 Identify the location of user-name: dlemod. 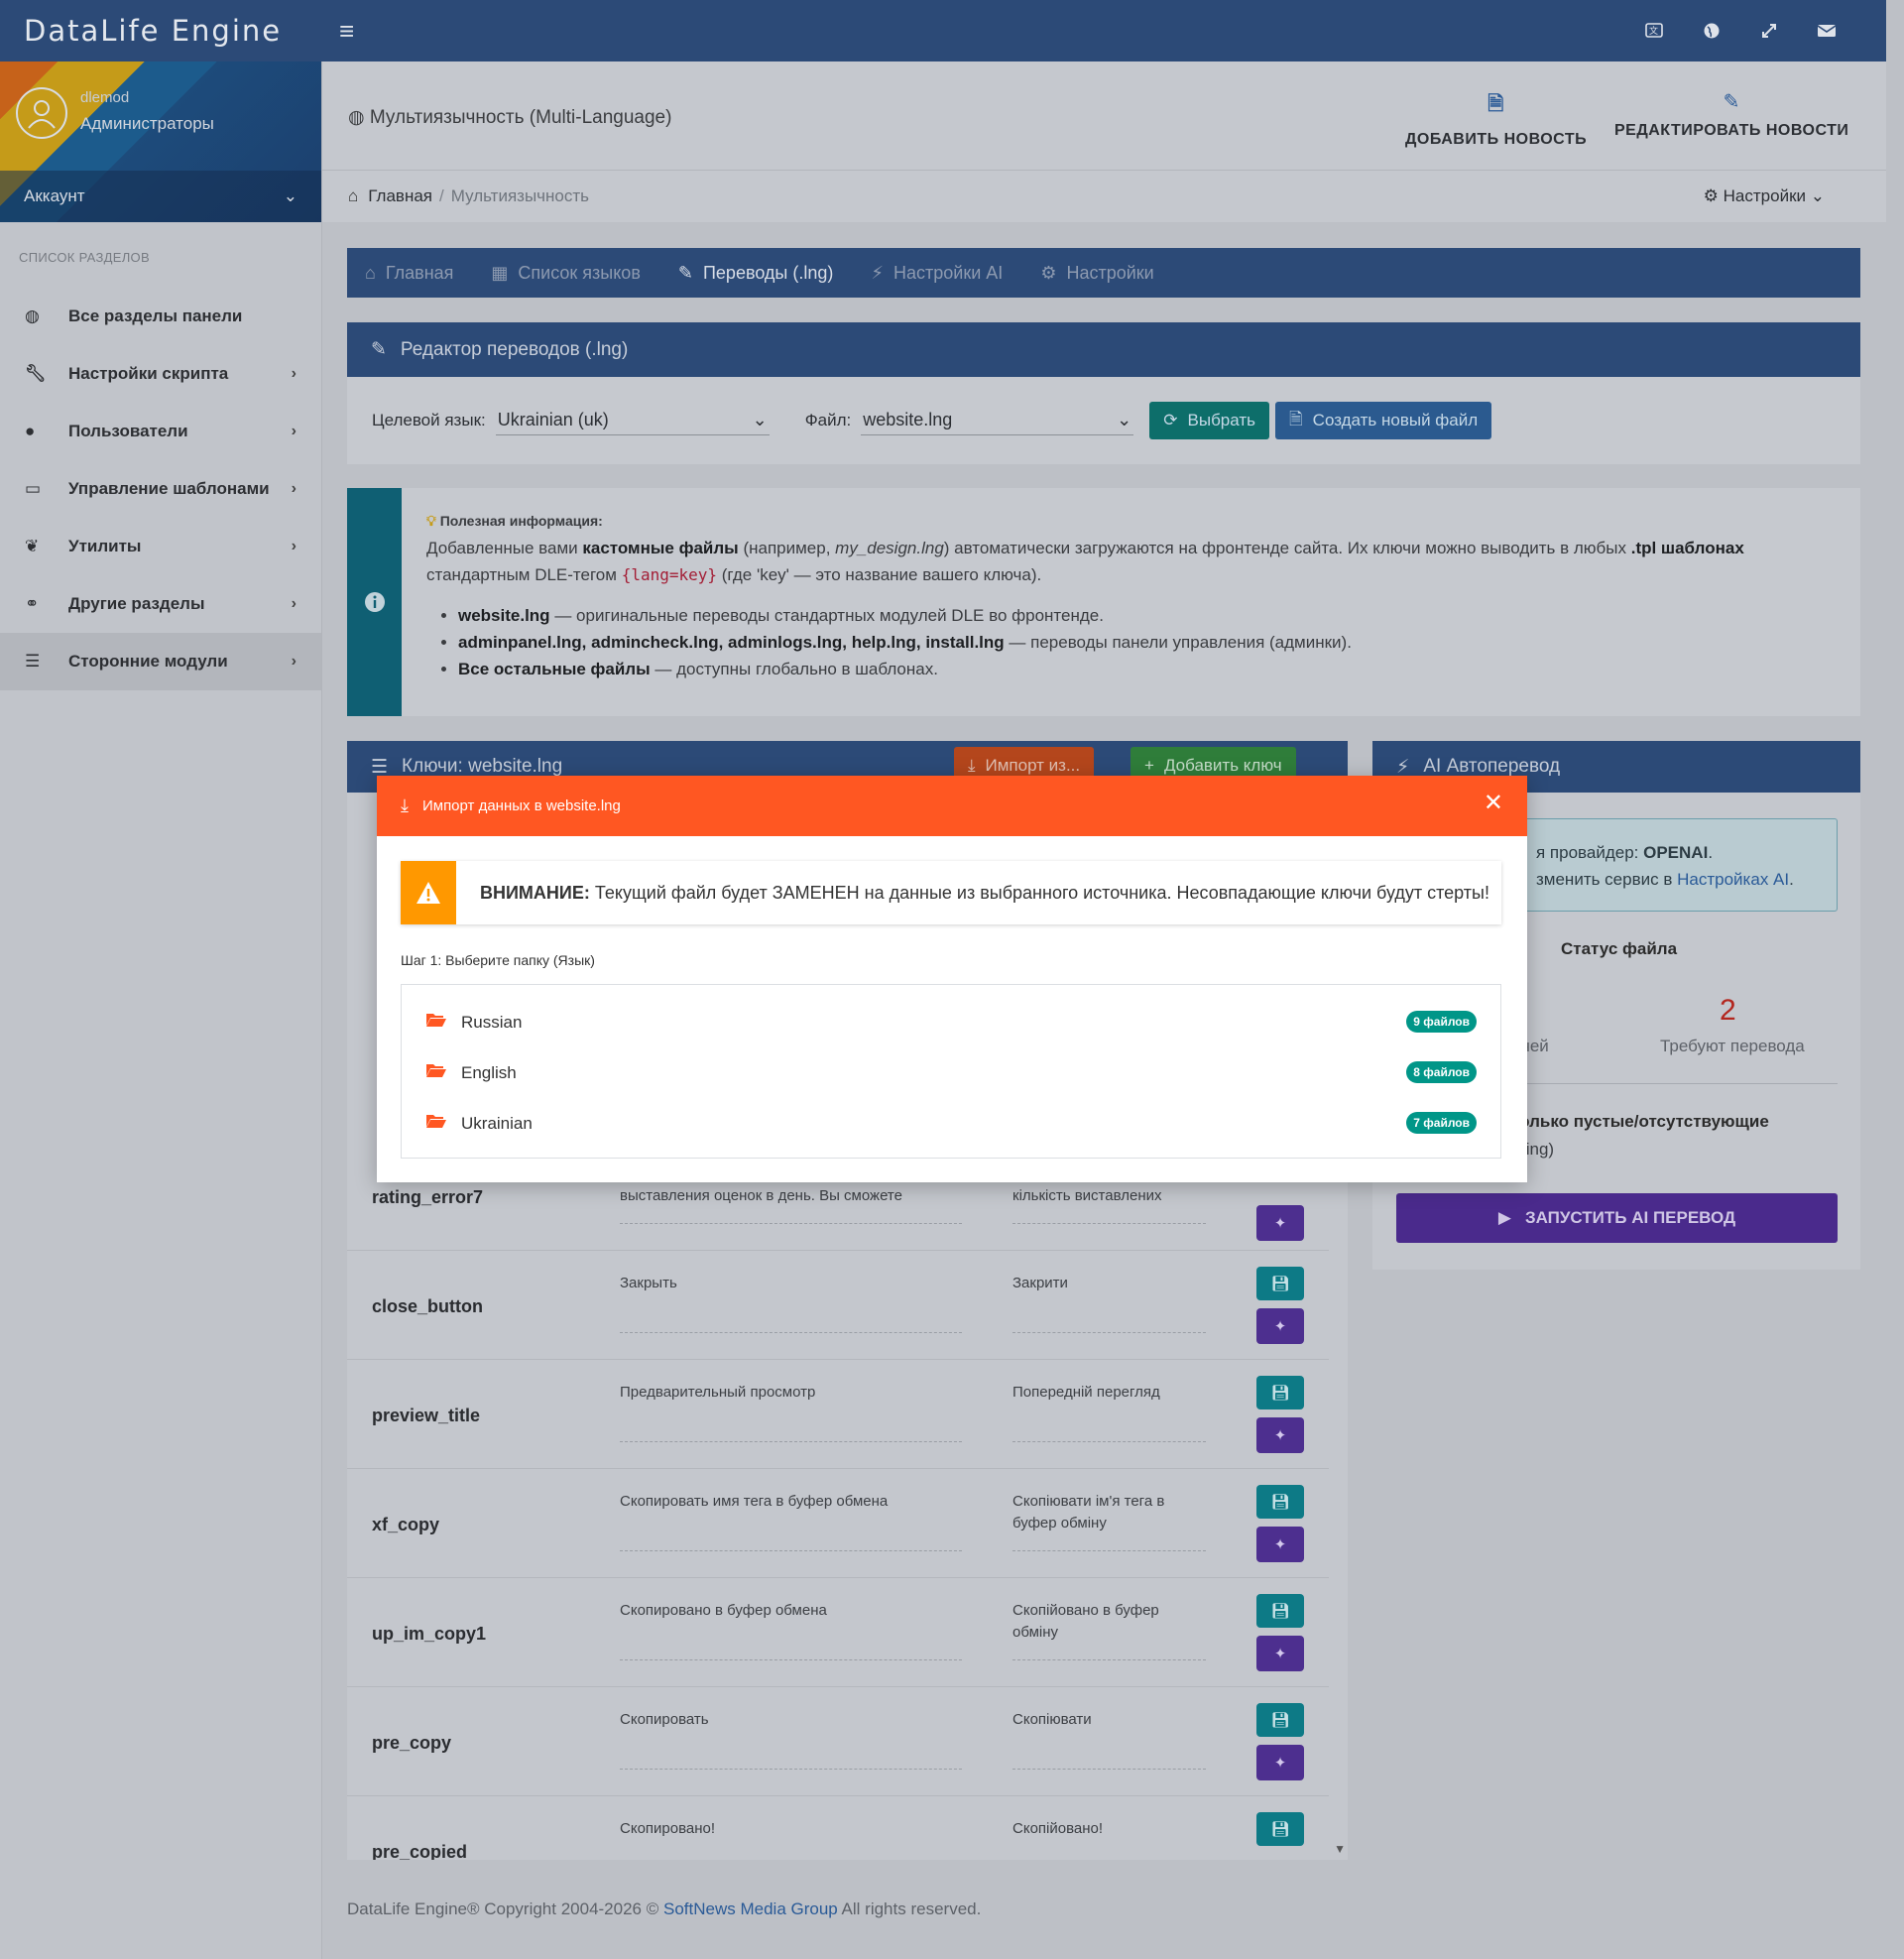
(105, 97).